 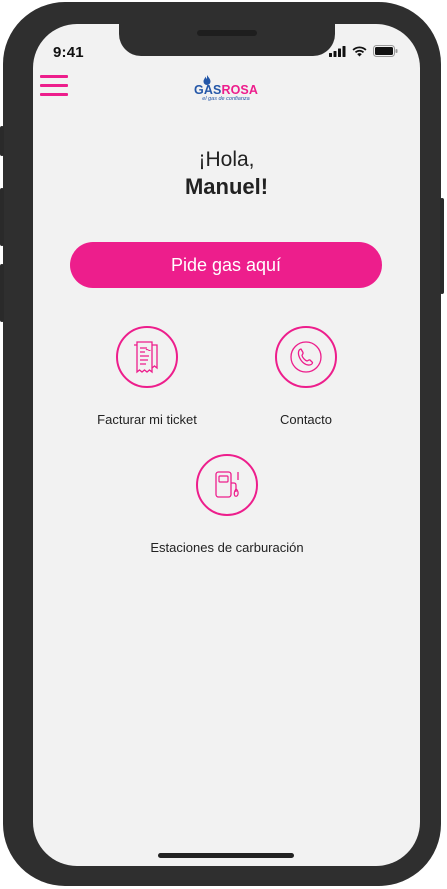 I want to click on invoice-ticket-option: Facturar mi ticket, so click(x=147, y=376).